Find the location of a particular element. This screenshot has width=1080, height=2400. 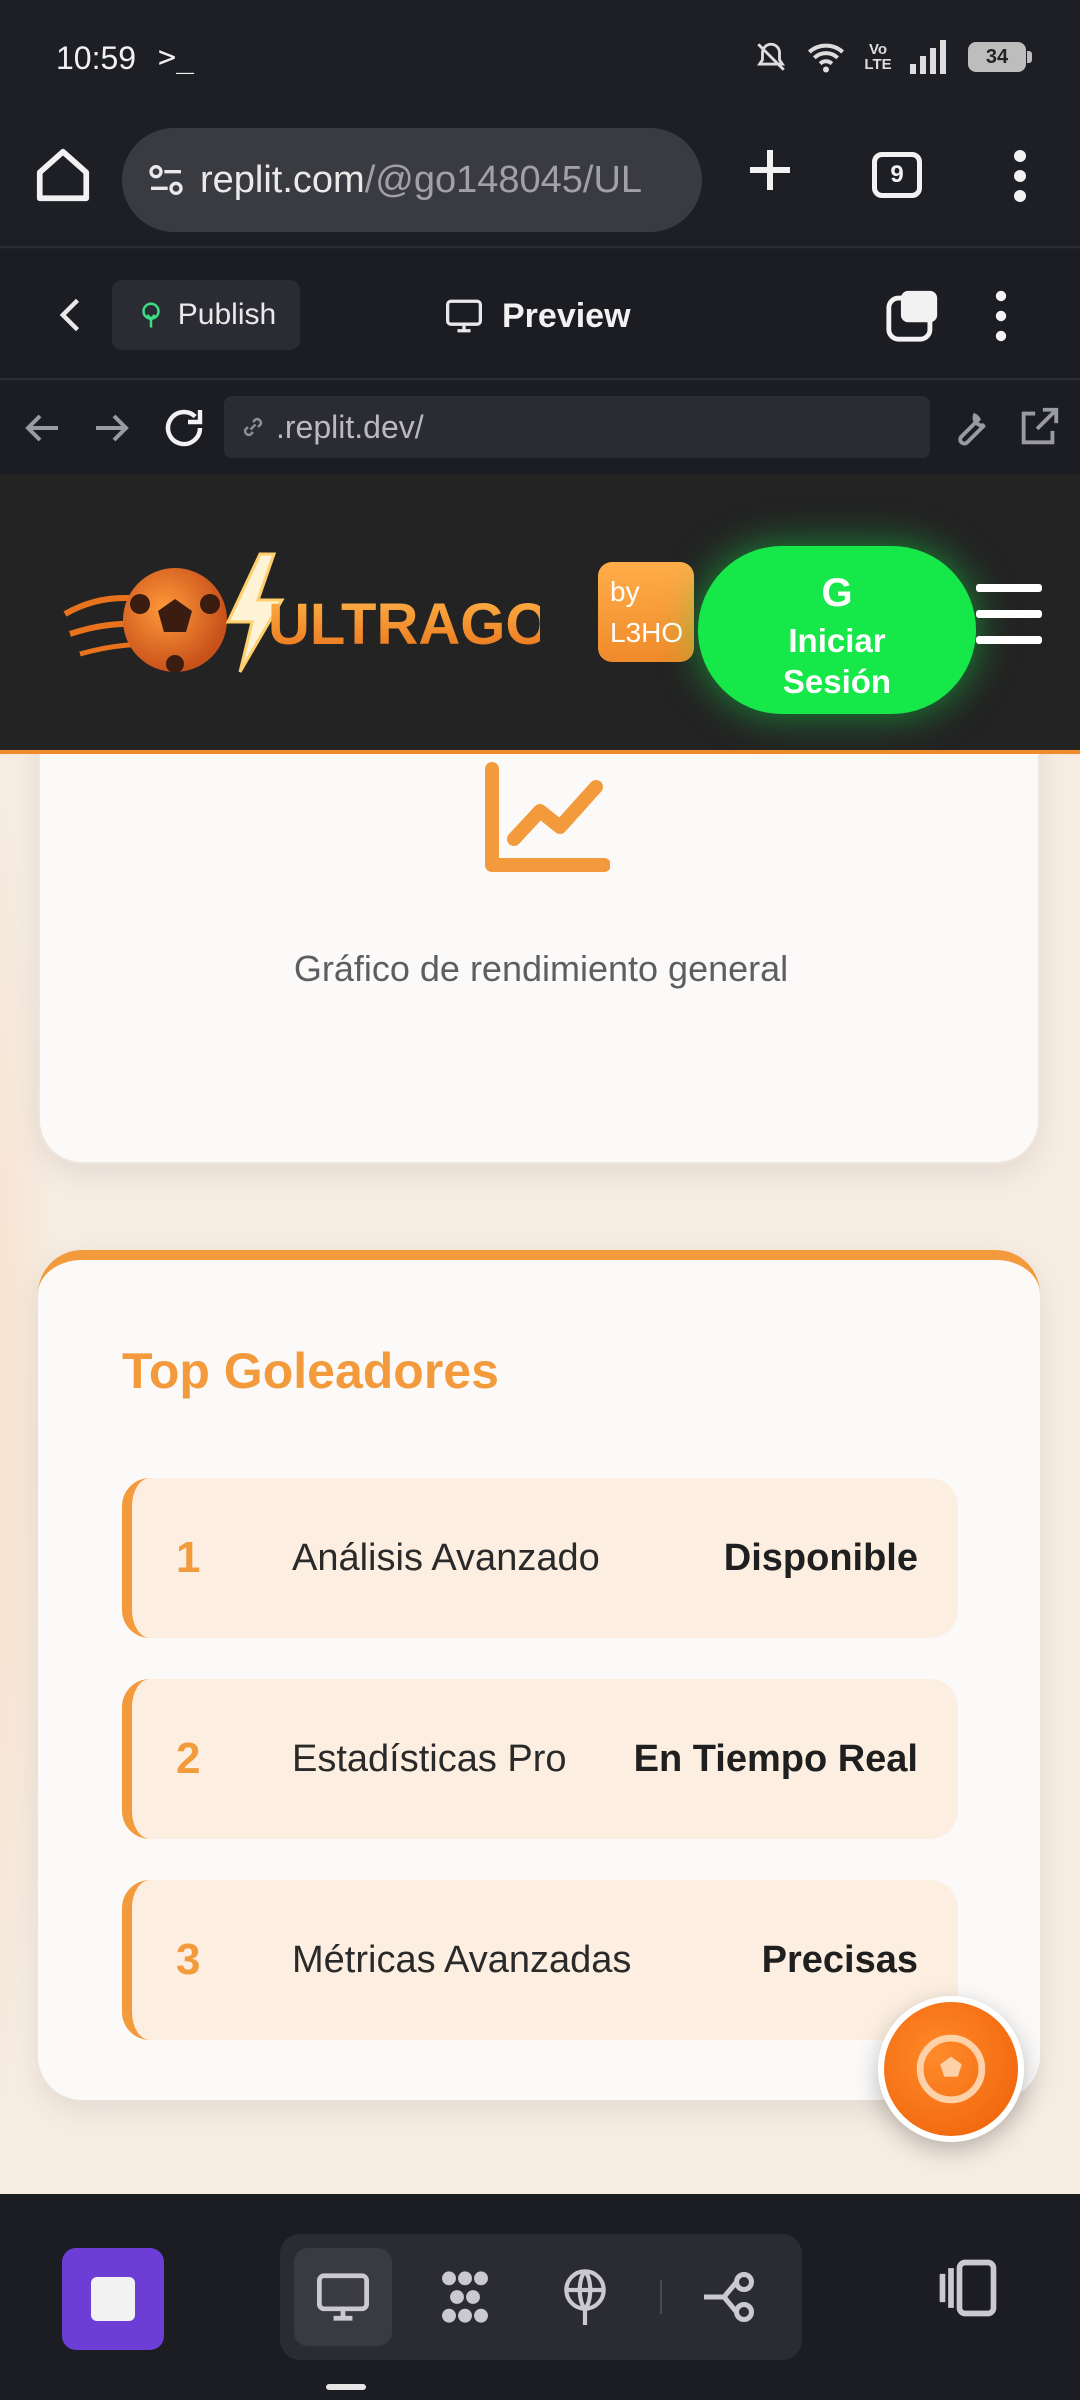

preview-nav-bar: .replit.dev/ is located at coordinates (540, 428).